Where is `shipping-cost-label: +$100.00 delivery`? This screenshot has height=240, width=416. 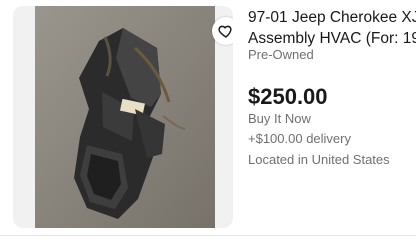
shipping-cost-label: +$100.00 delivery is located at coordinates (299, 138).